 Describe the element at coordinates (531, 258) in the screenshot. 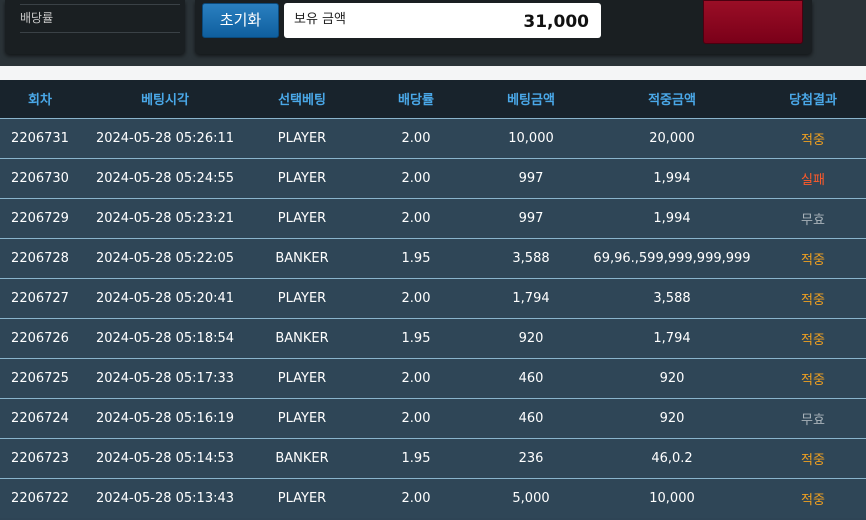

I see `bet-amount-cell: 3,588` at that location.